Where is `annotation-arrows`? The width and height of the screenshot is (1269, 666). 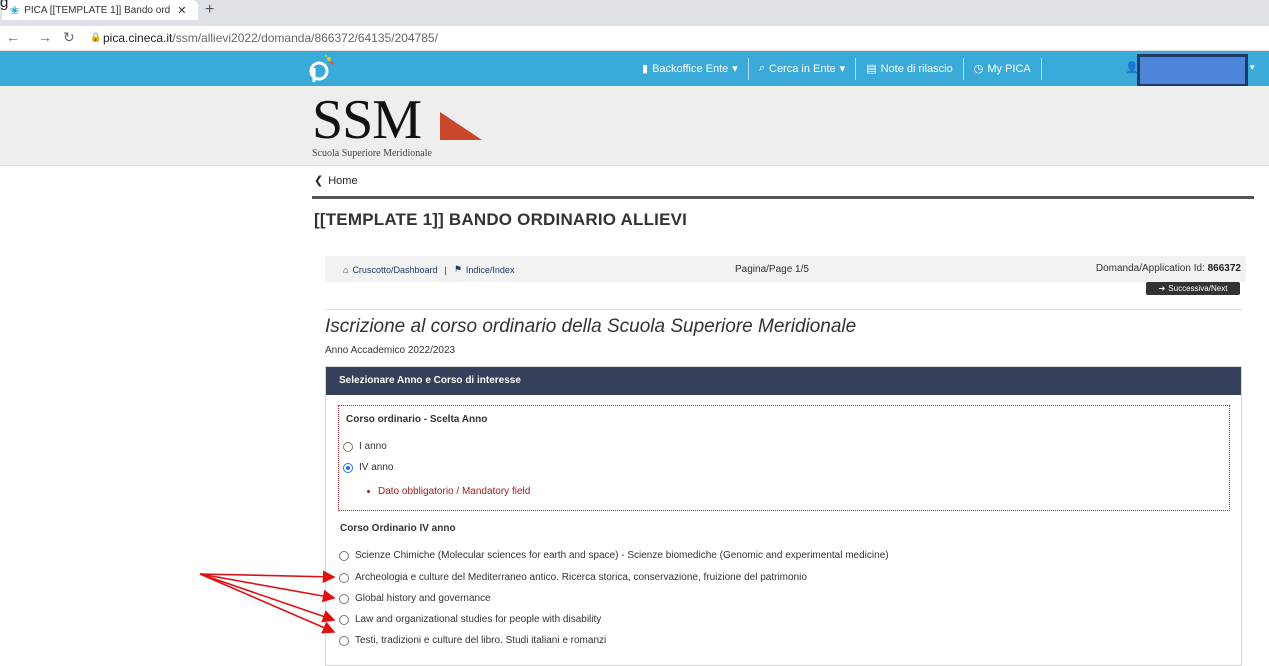
annotation-arrows is located at coordinates (267, 602).